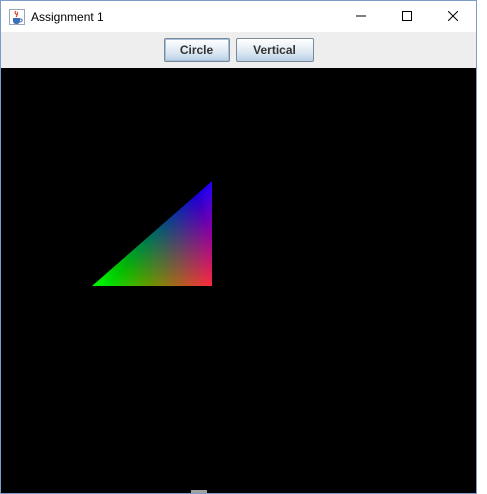 This screenshot has width=487, height=494. I want to click on minimize-icon, so click(361, 17).